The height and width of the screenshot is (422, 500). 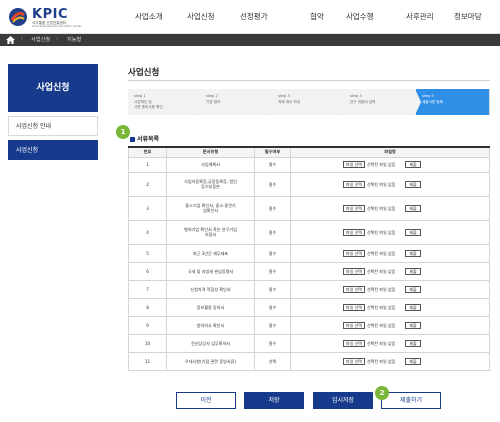 What do you see at coordinates (212, 95) in the screenshot?
I see `step-number: step 2` at bounding box center [212, 95].